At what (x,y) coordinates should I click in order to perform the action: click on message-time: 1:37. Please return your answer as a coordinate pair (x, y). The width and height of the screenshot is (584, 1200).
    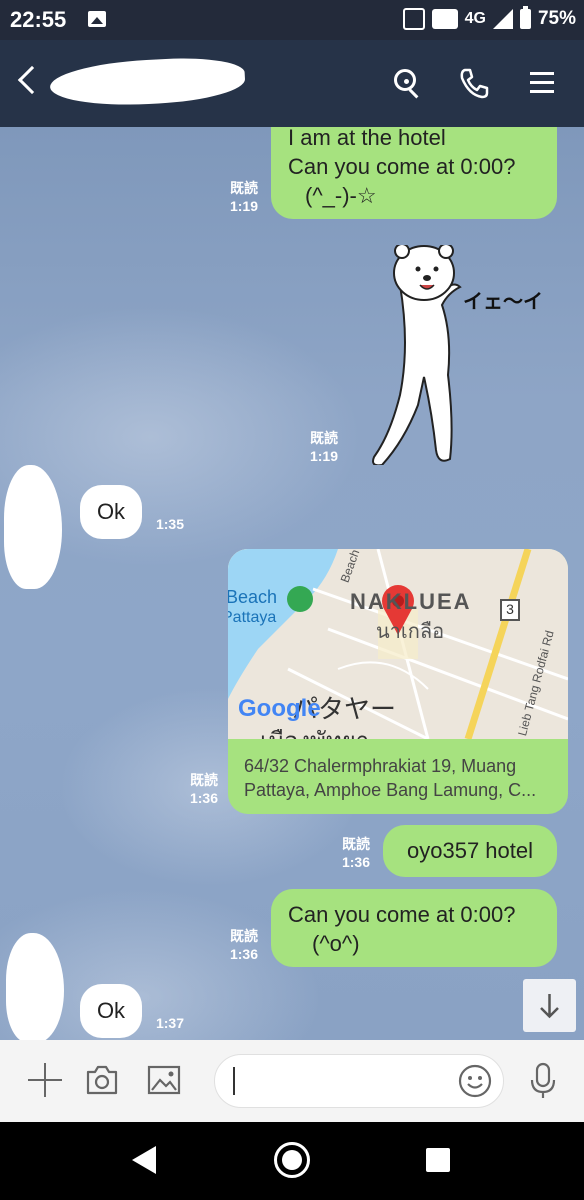
    Looking at the image, I should click on (170, 1023).